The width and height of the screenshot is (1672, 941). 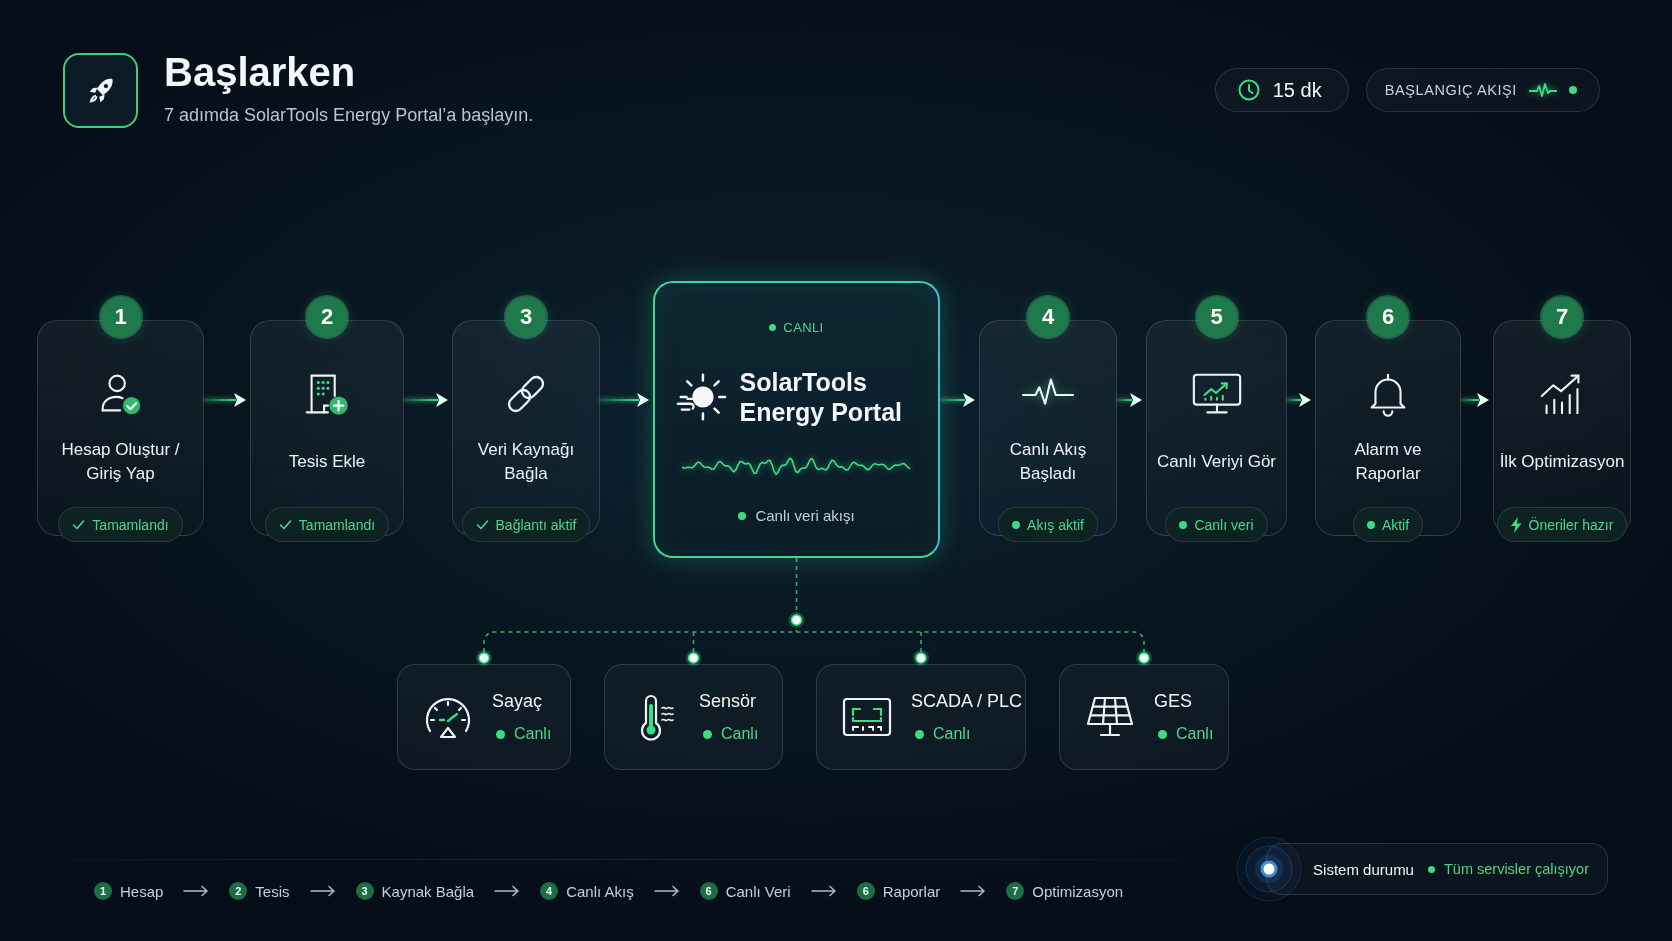 What do you see at coordinates (728, 701) in the screenshot?
I see `source-name: Sensör` at bounding box center [728, 701].